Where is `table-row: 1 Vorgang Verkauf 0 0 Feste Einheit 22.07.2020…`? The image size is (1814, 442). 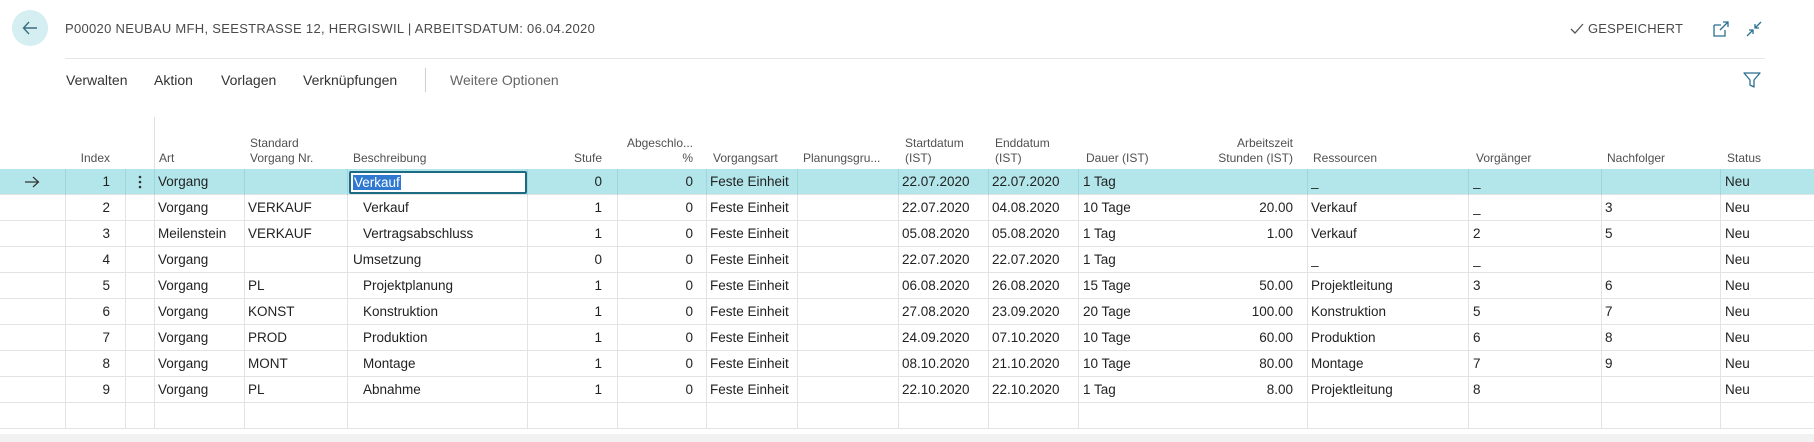 table-row: 1 Vorgang Verkauf 0 0 Feste Einheit 22.07.2020… is located at coordinates (907, 182).